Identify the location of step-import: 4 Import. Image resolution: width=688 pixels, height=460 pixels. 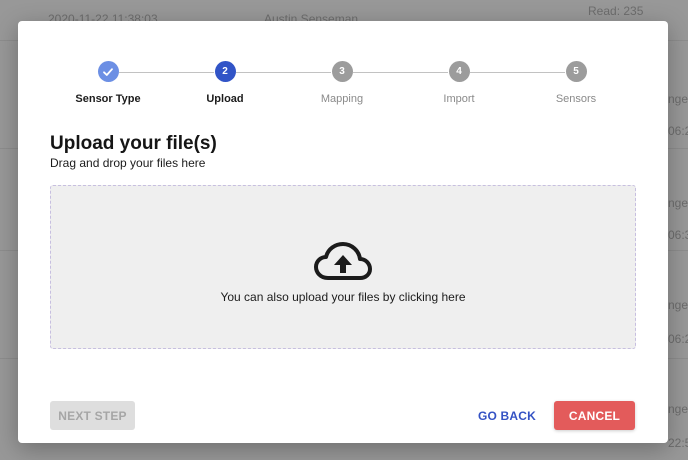
(459, 83).